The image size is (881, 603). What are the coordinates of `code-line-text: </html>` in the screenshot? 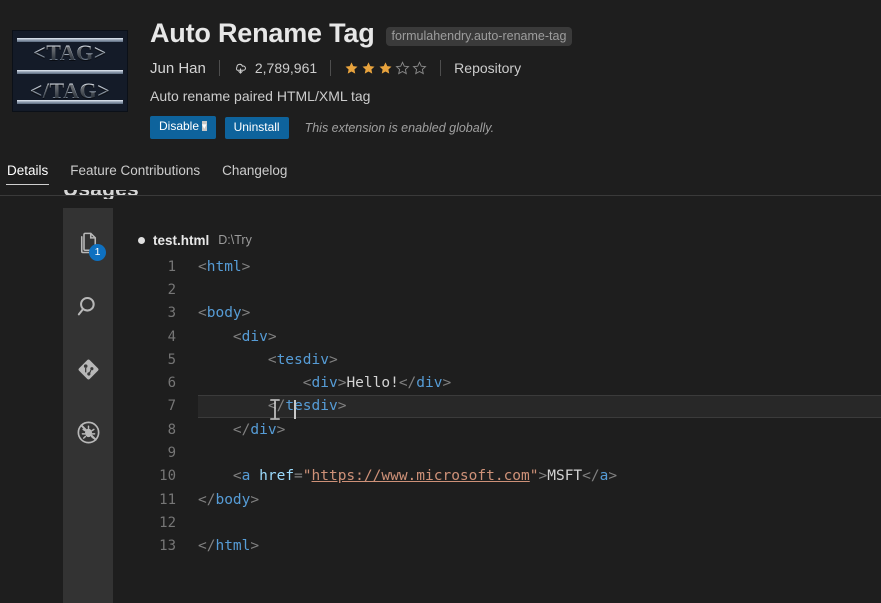 It's located at (220, 546).